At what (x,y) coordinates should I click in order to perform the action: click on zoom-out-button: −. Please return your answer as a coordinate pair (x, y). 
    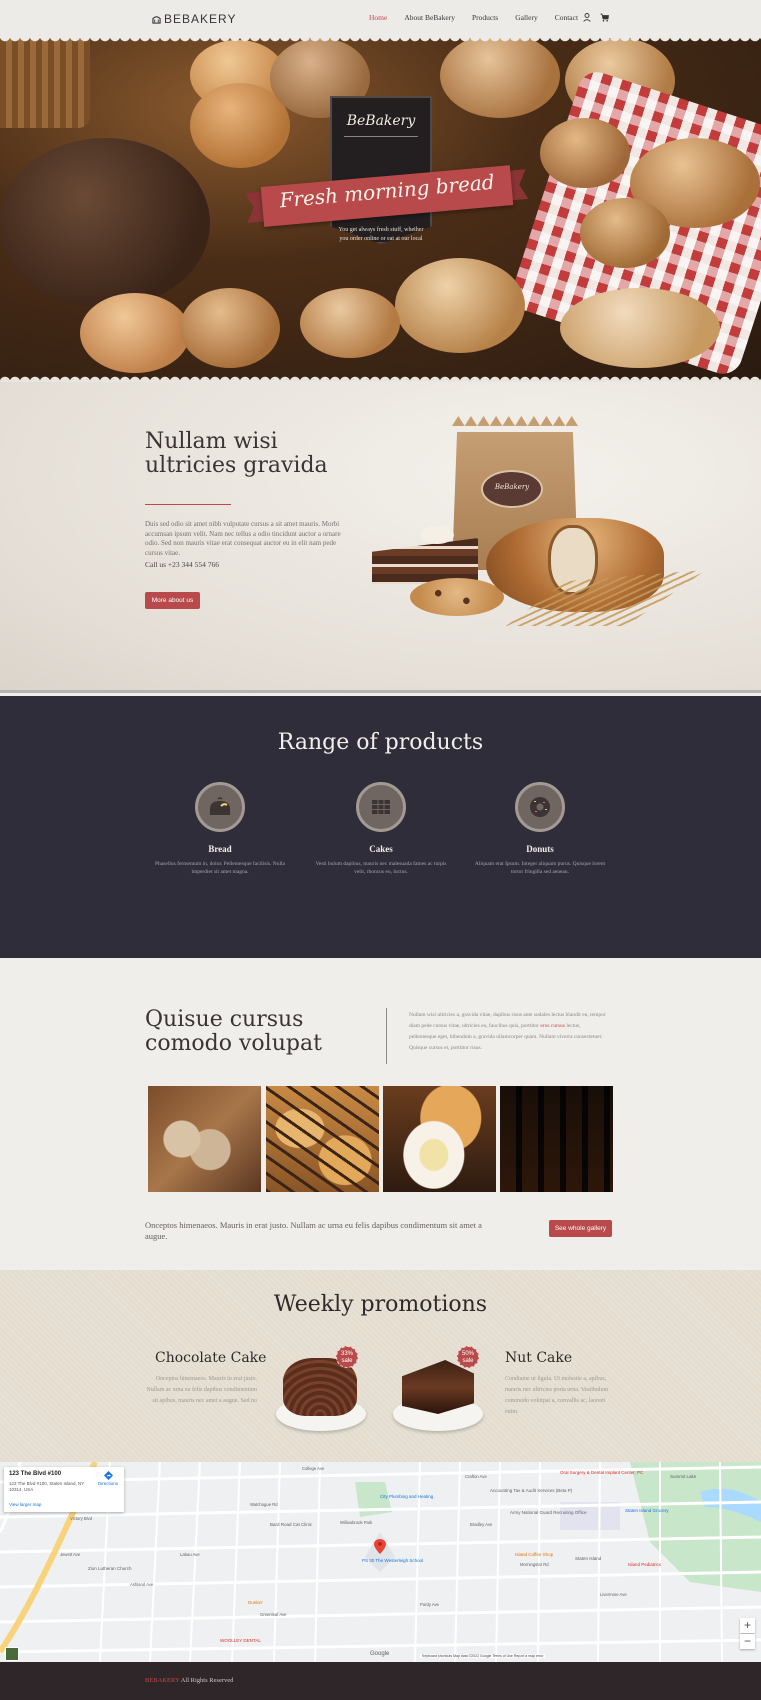
    Looking at the image, I should click on (747, 1641).